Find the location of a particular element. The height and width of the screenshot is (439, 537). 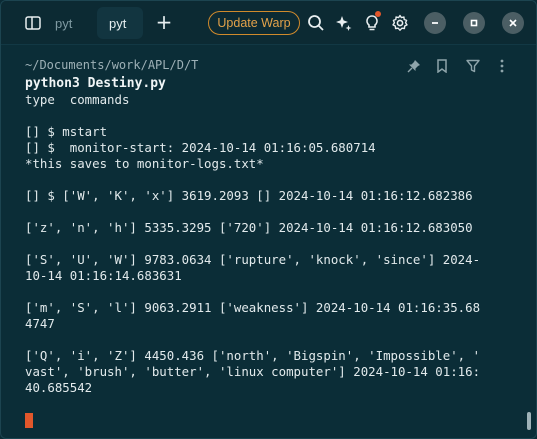

new-tab-icon: + is located at coordinates (164, 22).